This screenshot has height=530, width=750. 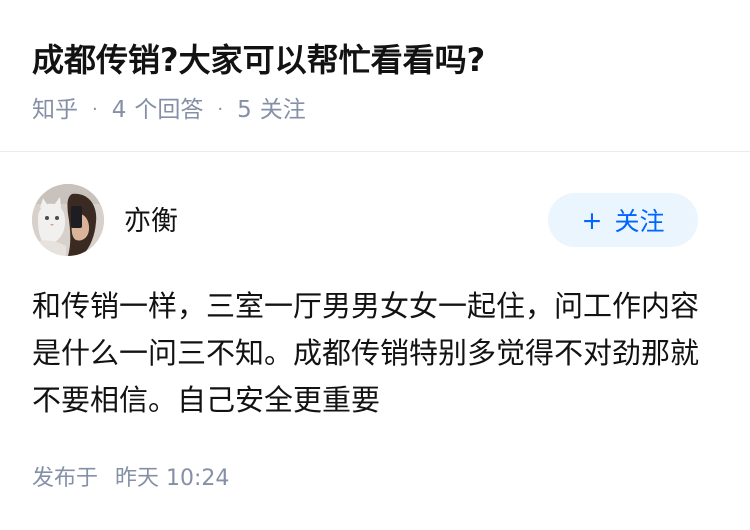 I want to click on followers-label: 关注, so click(x=282, y=110).